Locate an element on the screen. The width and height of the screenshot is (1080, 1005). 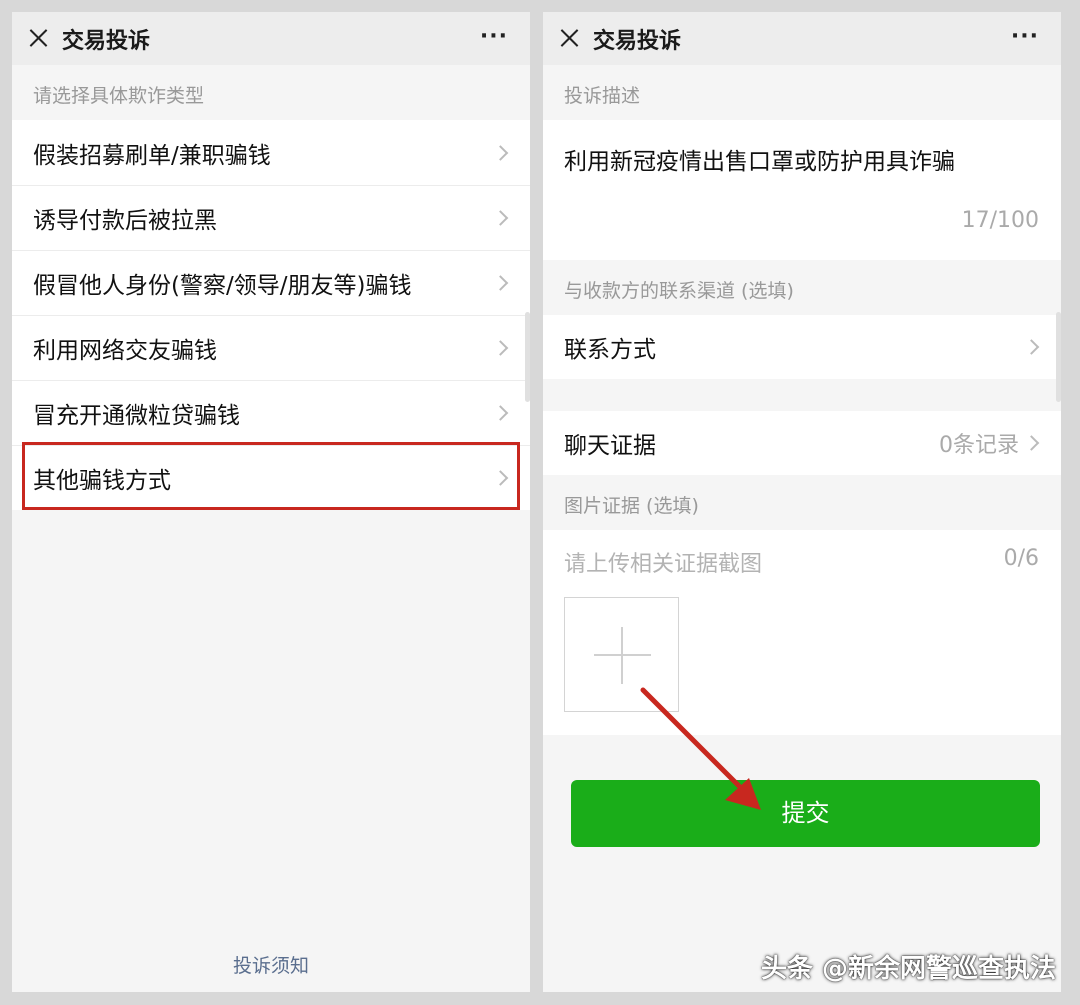
item-label: 诱导付款后被拉黑 is located at coordinates (125, 221).